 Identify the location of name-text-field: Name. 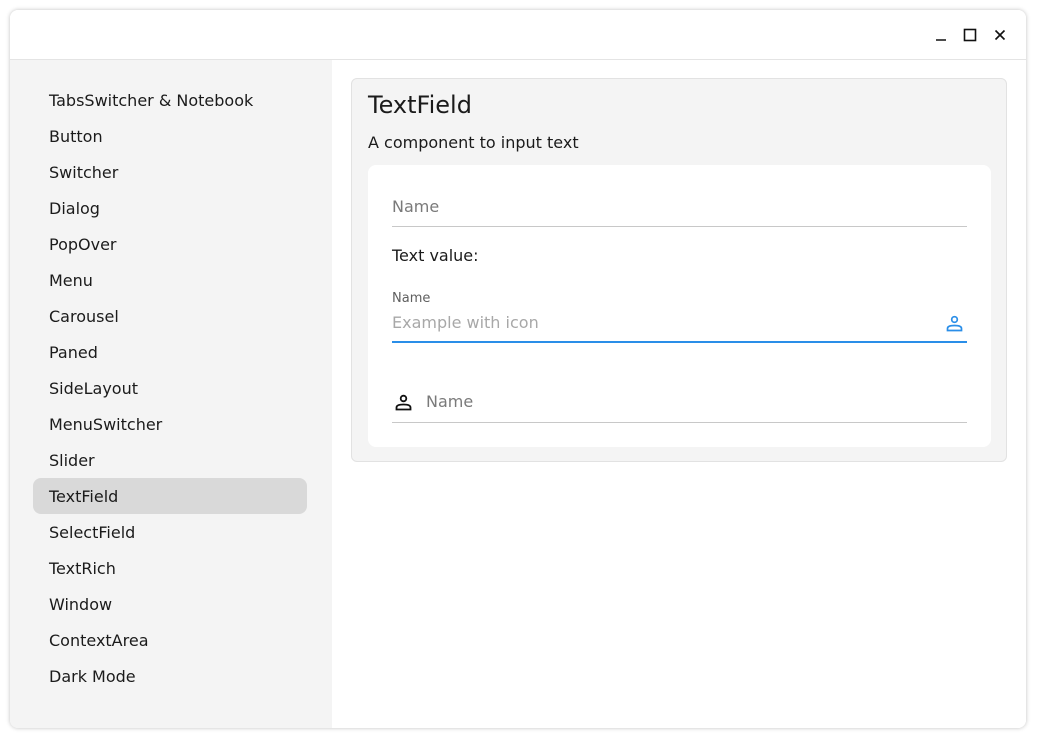
(679, 206).